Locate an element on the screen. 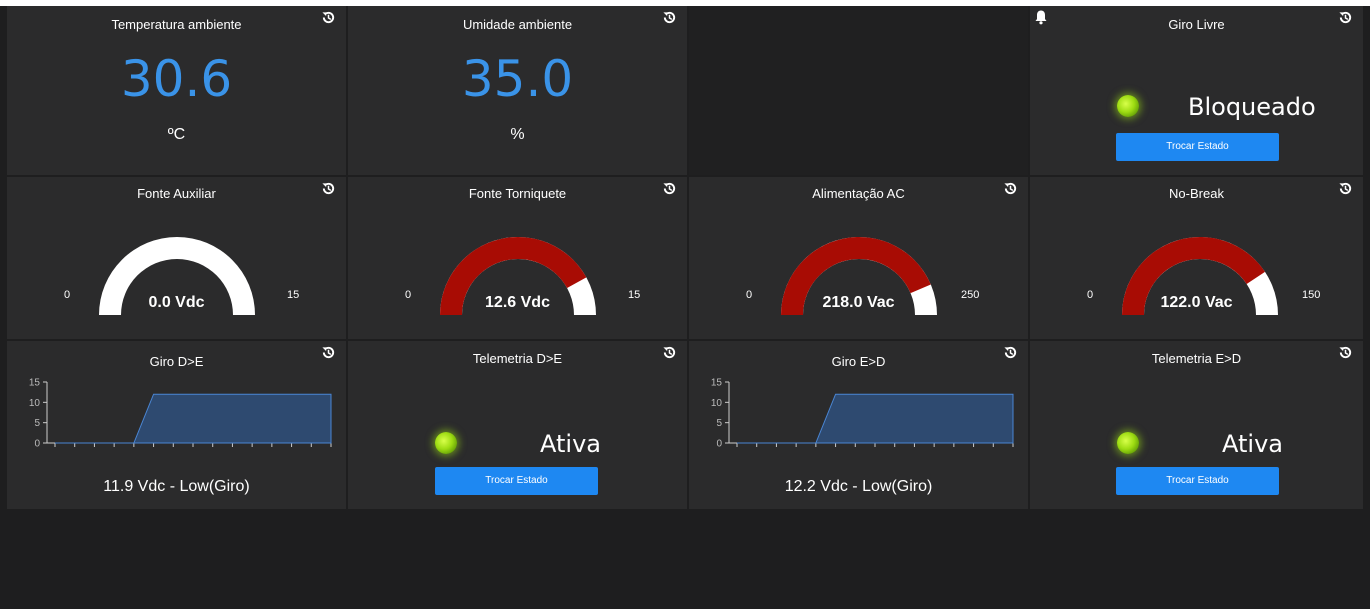 The height and width of the screenshot is (609, 1370). tile-giro-livre: Giro Livre Bloqueado Trocar Estado is located at coordinates (1196, 90).